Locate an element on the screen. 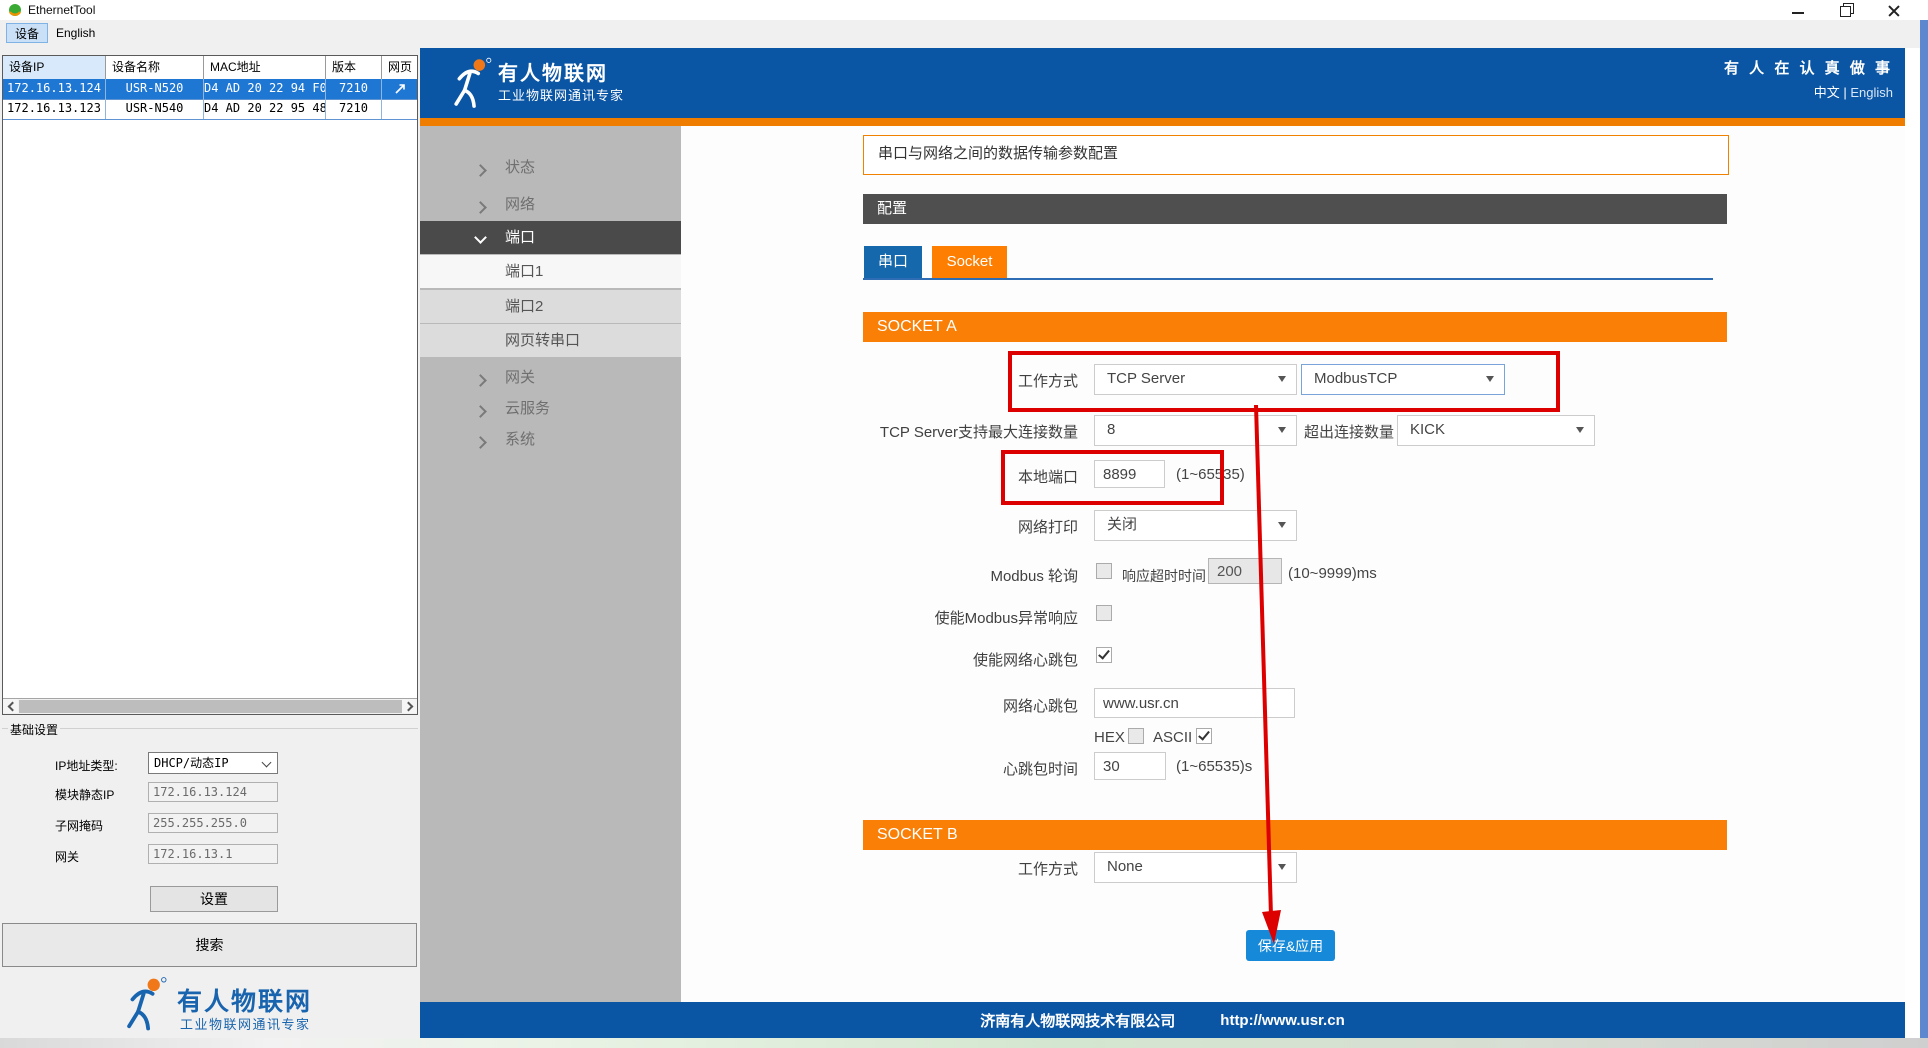 The width and height of the screenshot is (1928, 1048). desktop-edge is located at coordinates (1924, 534).